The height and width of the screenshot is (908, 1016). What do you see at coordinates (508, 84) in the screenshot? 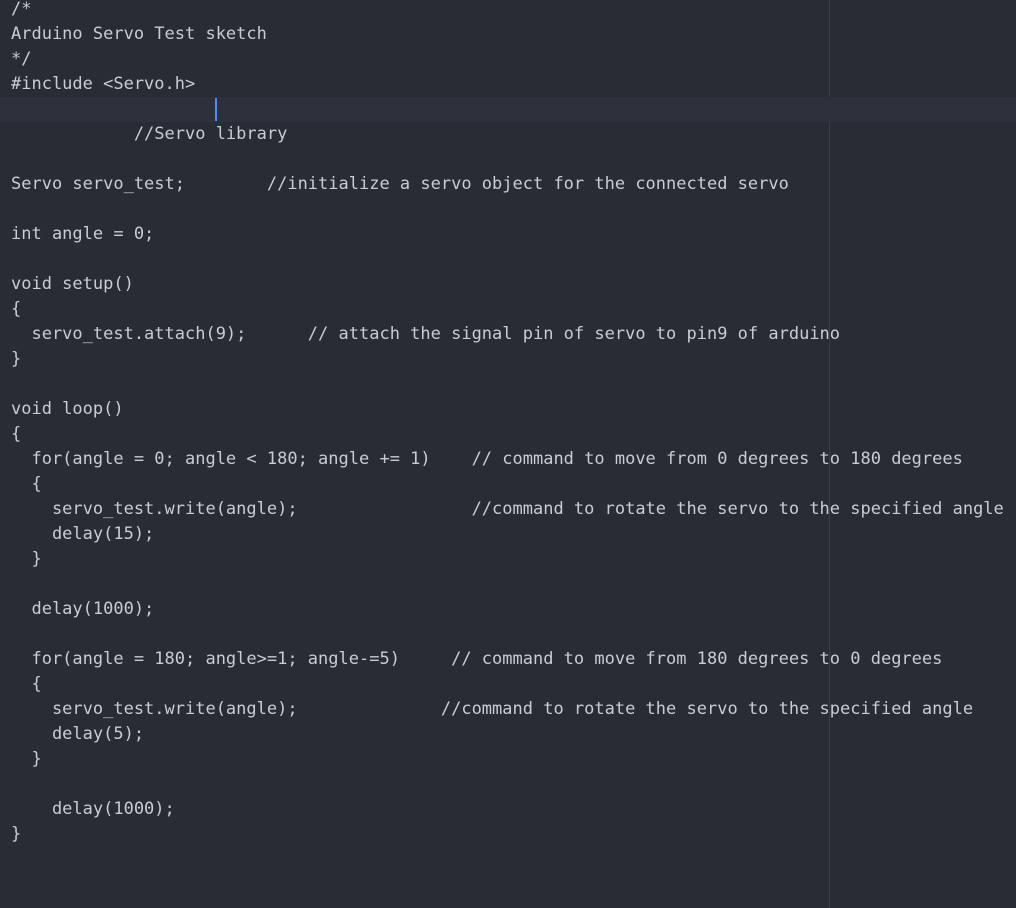
I see `code-line: #include <Servo.h>` at bounding box center [508, 84].